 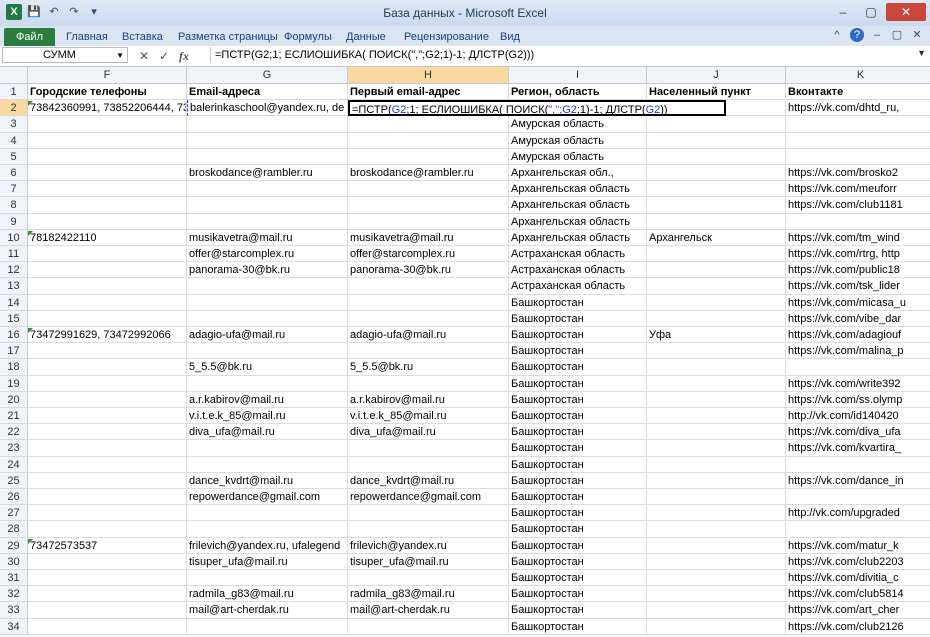 I want to click on cell-h4, so click(x=428, y=140).